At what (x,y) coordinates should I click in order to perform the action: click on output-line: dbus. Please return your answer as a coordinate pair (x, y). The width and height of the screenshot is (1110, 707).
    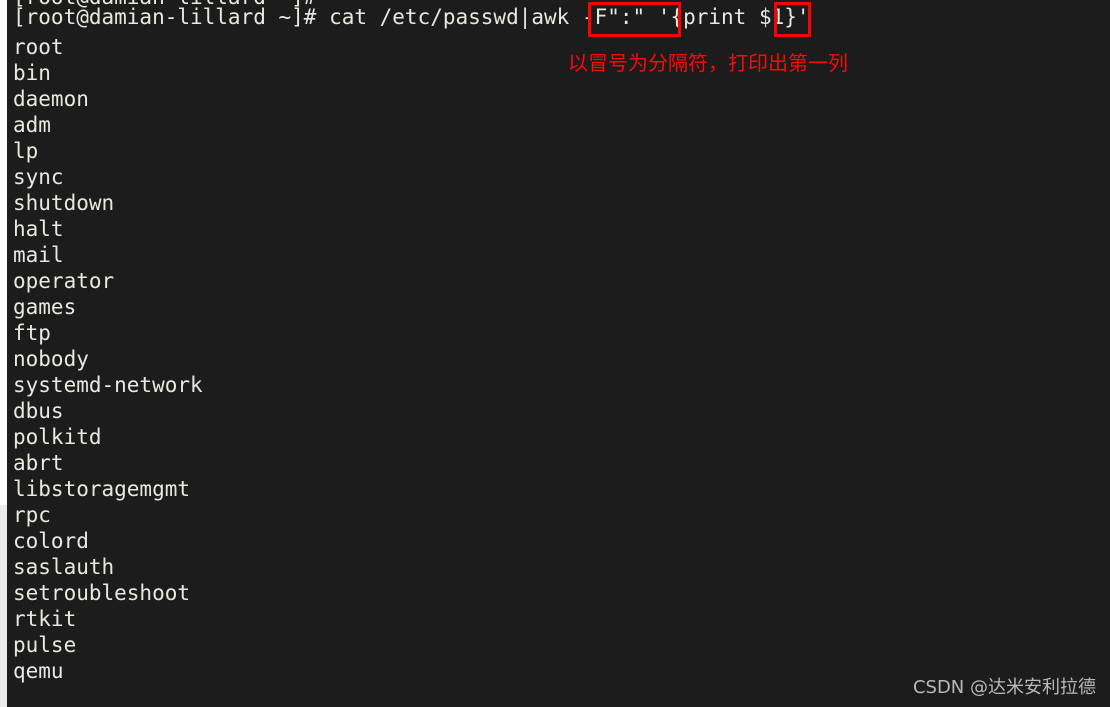
    Looking at the image, I should click on (38, 411).